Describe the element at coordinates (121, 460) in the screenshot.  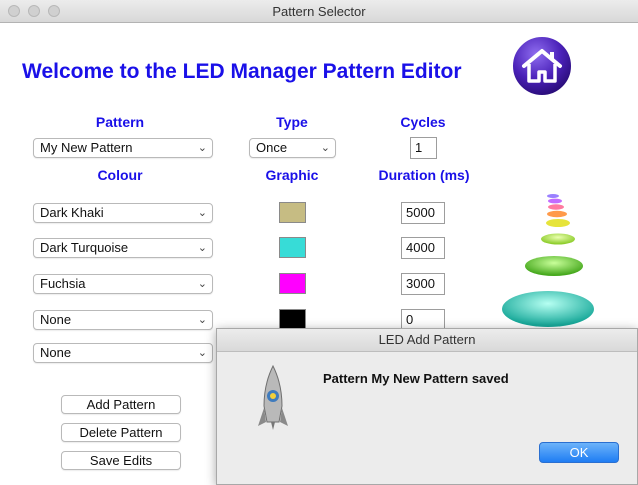
I see `save-edits-button: Save Edits` at that location.